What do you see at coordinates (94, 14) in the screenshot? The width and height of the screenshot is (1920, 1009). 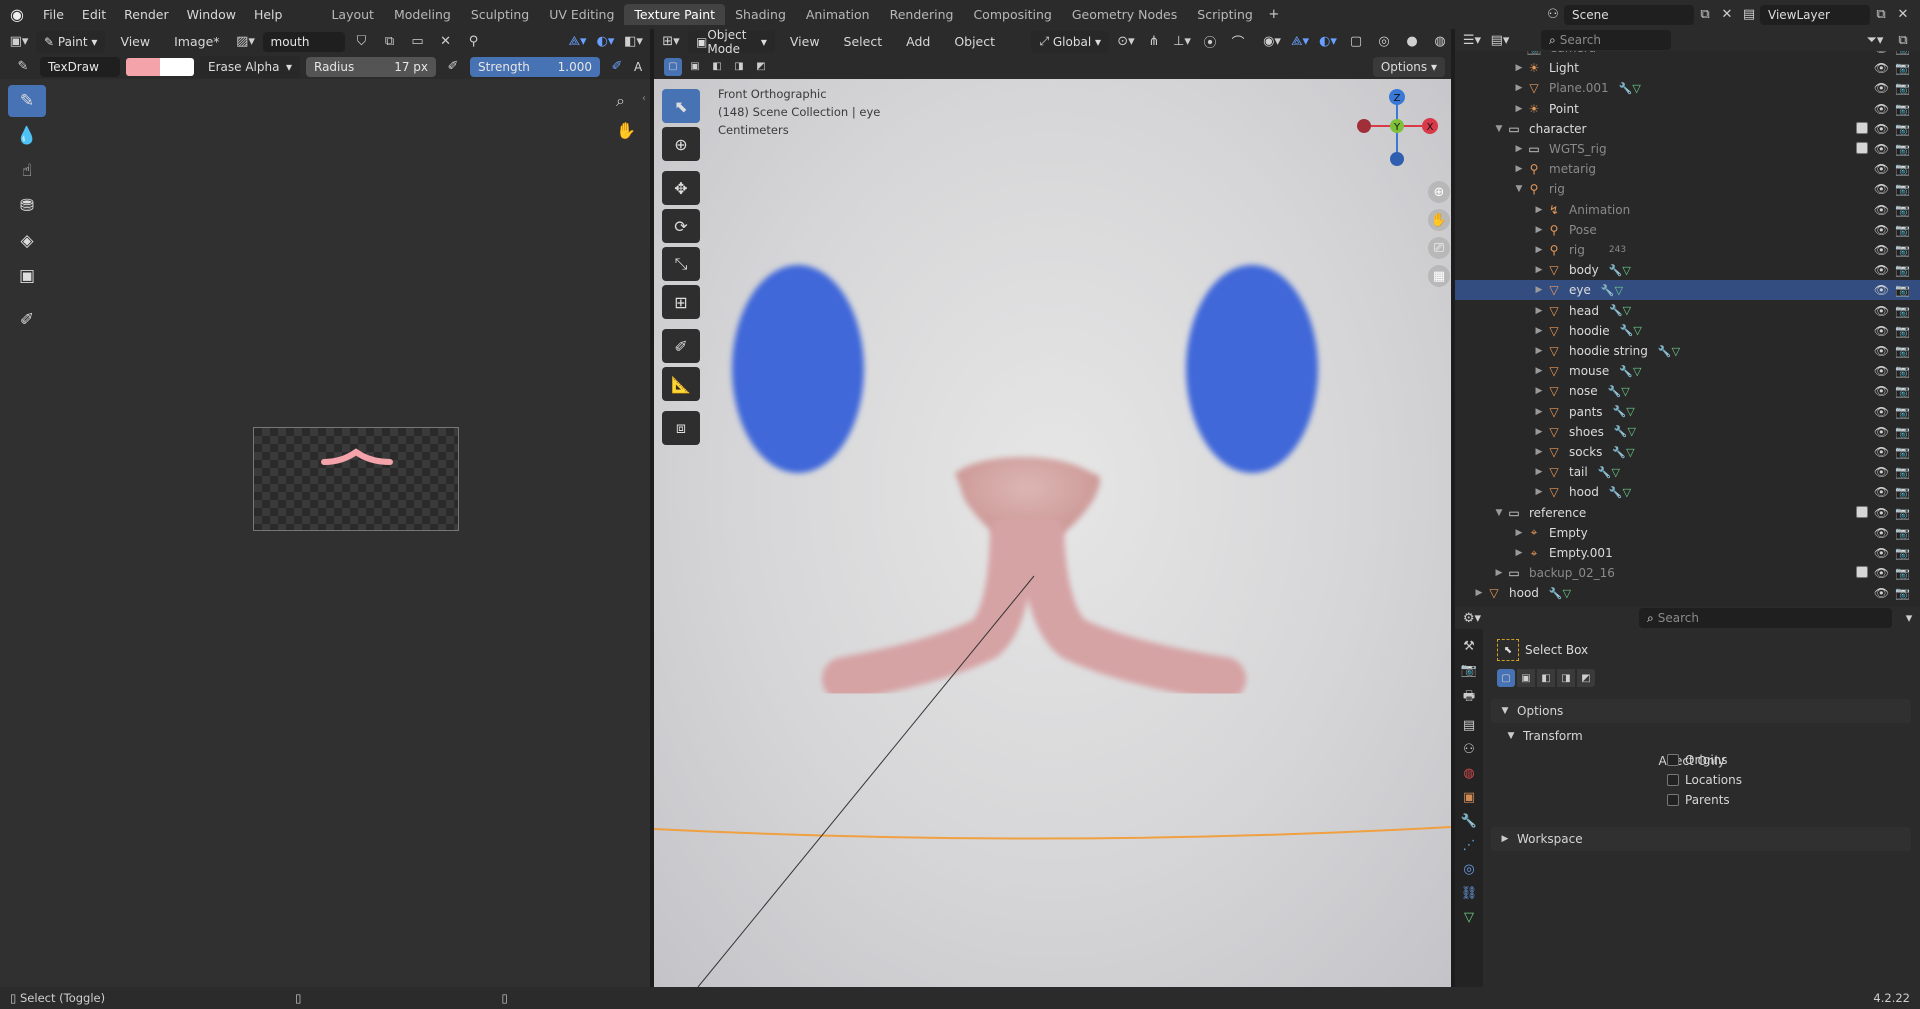 I see `menu-edit: Edit` at bounding box center [94, 14].